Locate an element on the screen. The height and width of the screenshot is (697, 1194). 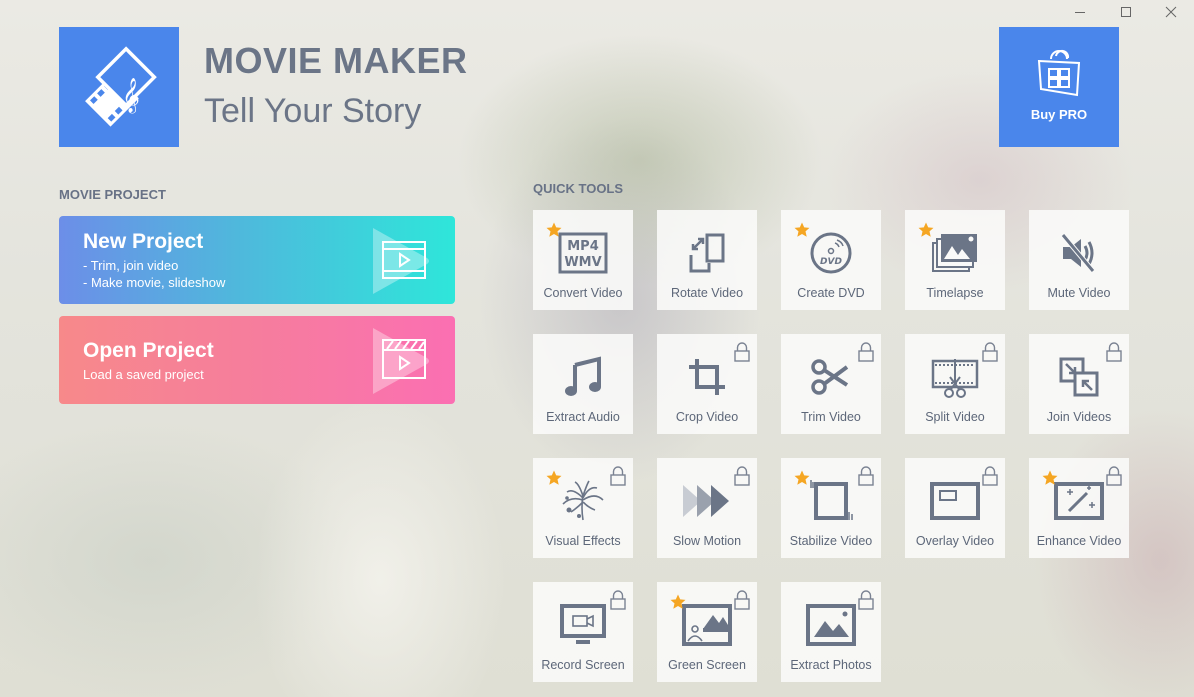
minimize-button is located at coordinates (1080, 12).